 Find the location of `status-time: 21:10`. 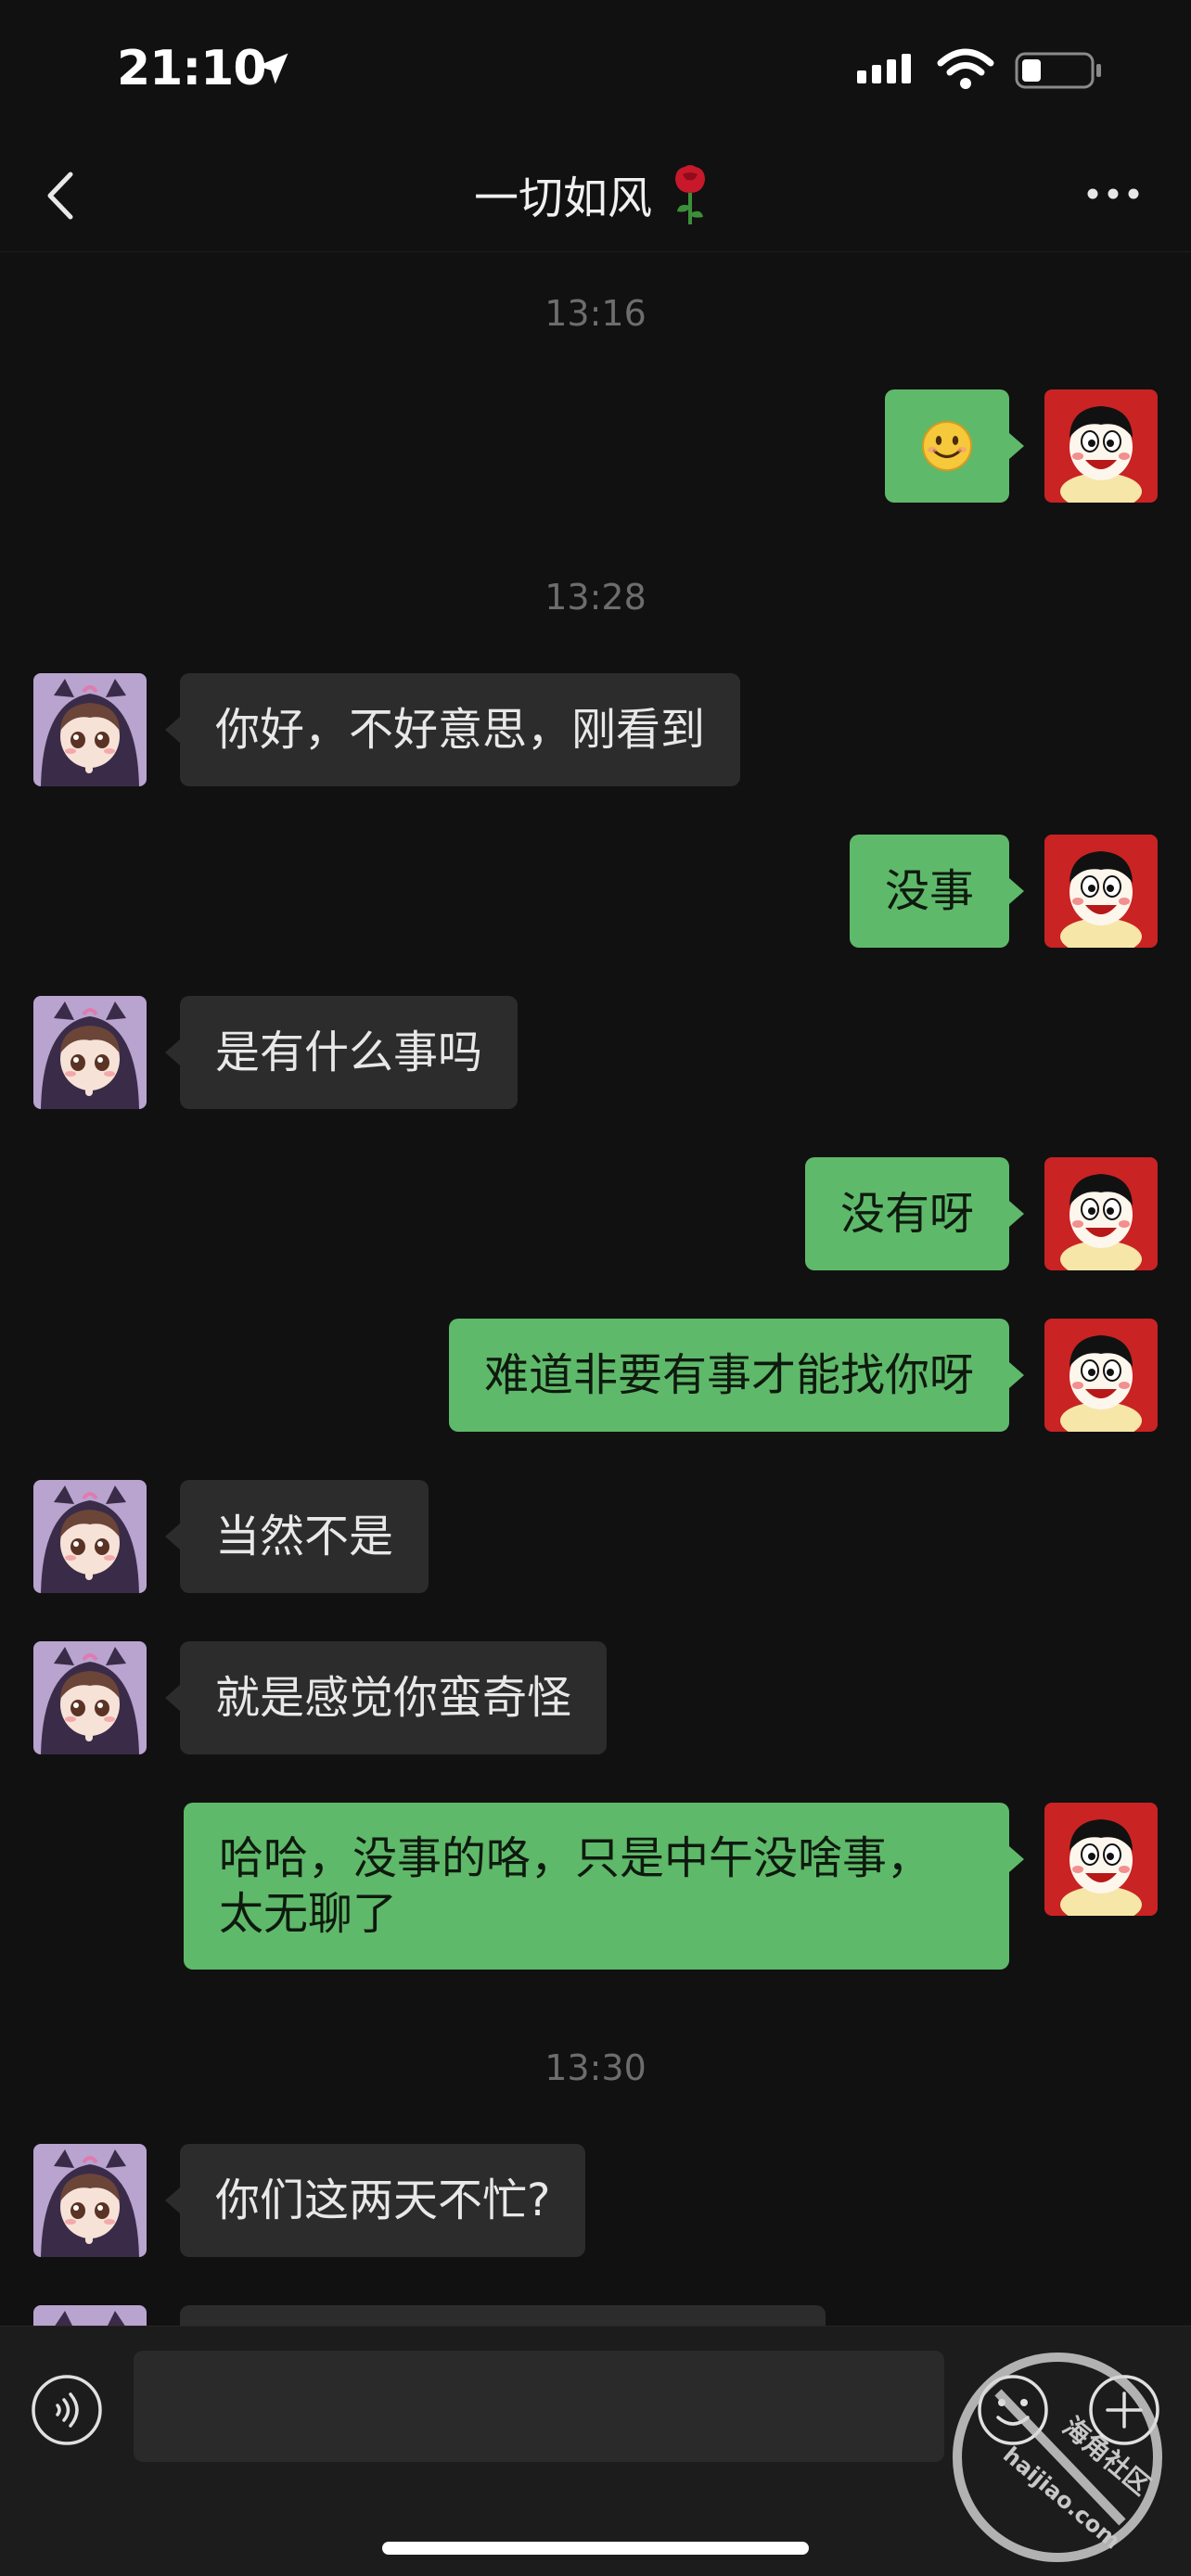

status-time: 21:10 is located at coordinates (192, 68).